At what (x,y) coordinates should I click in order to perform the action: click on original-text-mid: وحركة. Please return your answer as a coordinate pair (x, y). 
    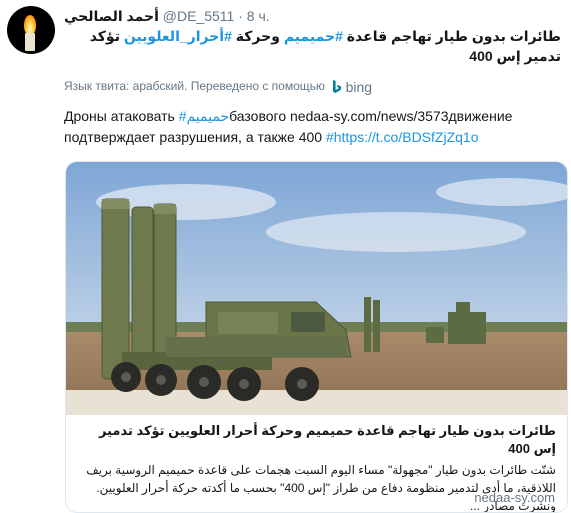
    Looking at the image, I should click on (257, 36).